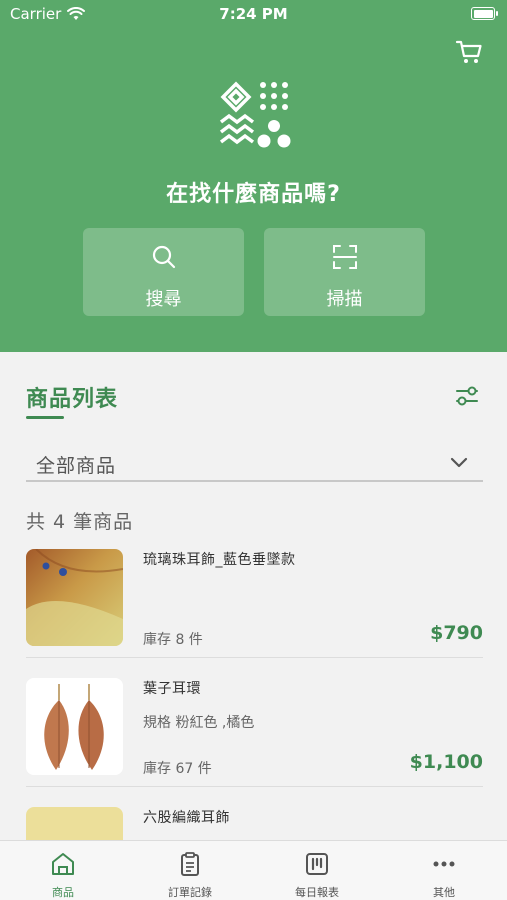 The width and height of the screenshot is (507, 900). I want to click on status-bar: Carrier 7:24 PM, so click(253, 15).